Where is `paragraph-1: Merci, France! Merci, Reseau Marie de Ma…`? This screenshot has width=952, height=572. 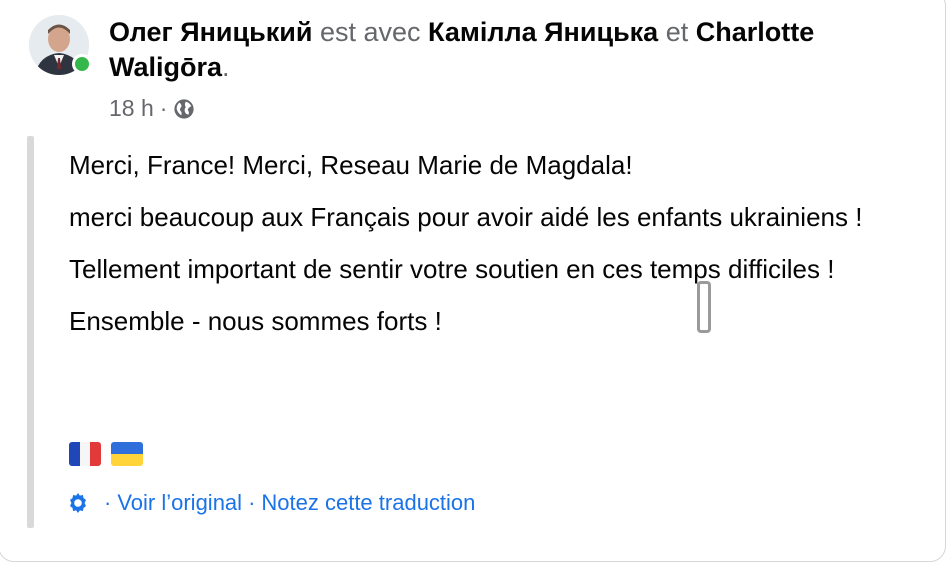
paragraph-1: Merci, France! Merci, Reseau Marie de Ma… is located at coordinates (351, 165).